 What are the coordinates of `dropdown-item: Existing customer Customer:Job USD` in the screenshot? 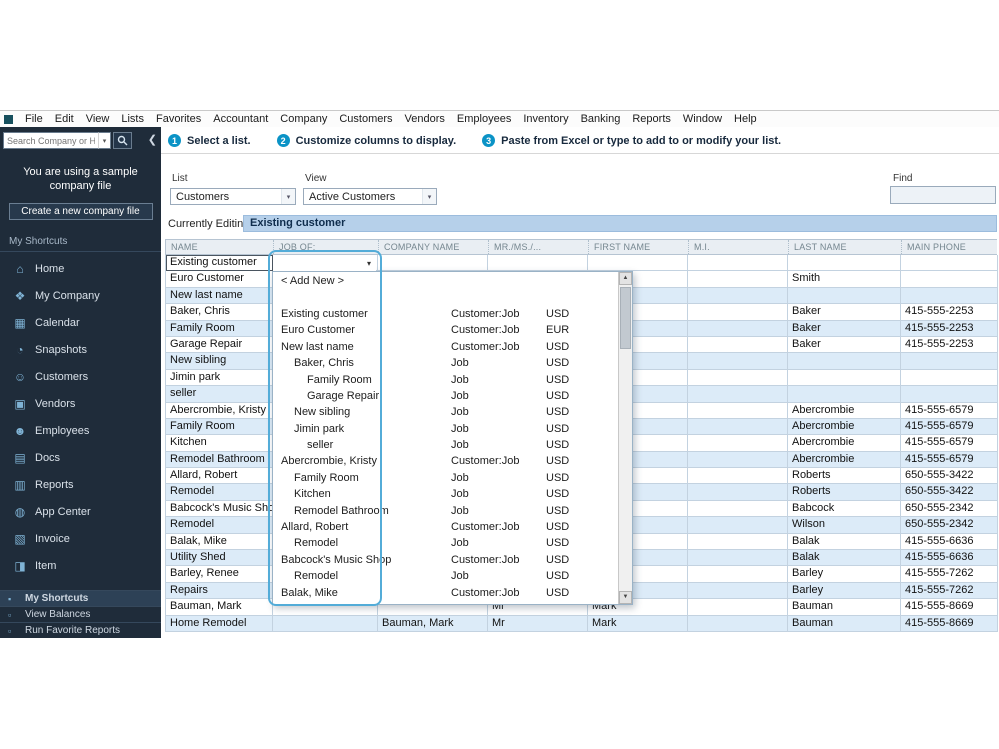 It's located at (445, 314).